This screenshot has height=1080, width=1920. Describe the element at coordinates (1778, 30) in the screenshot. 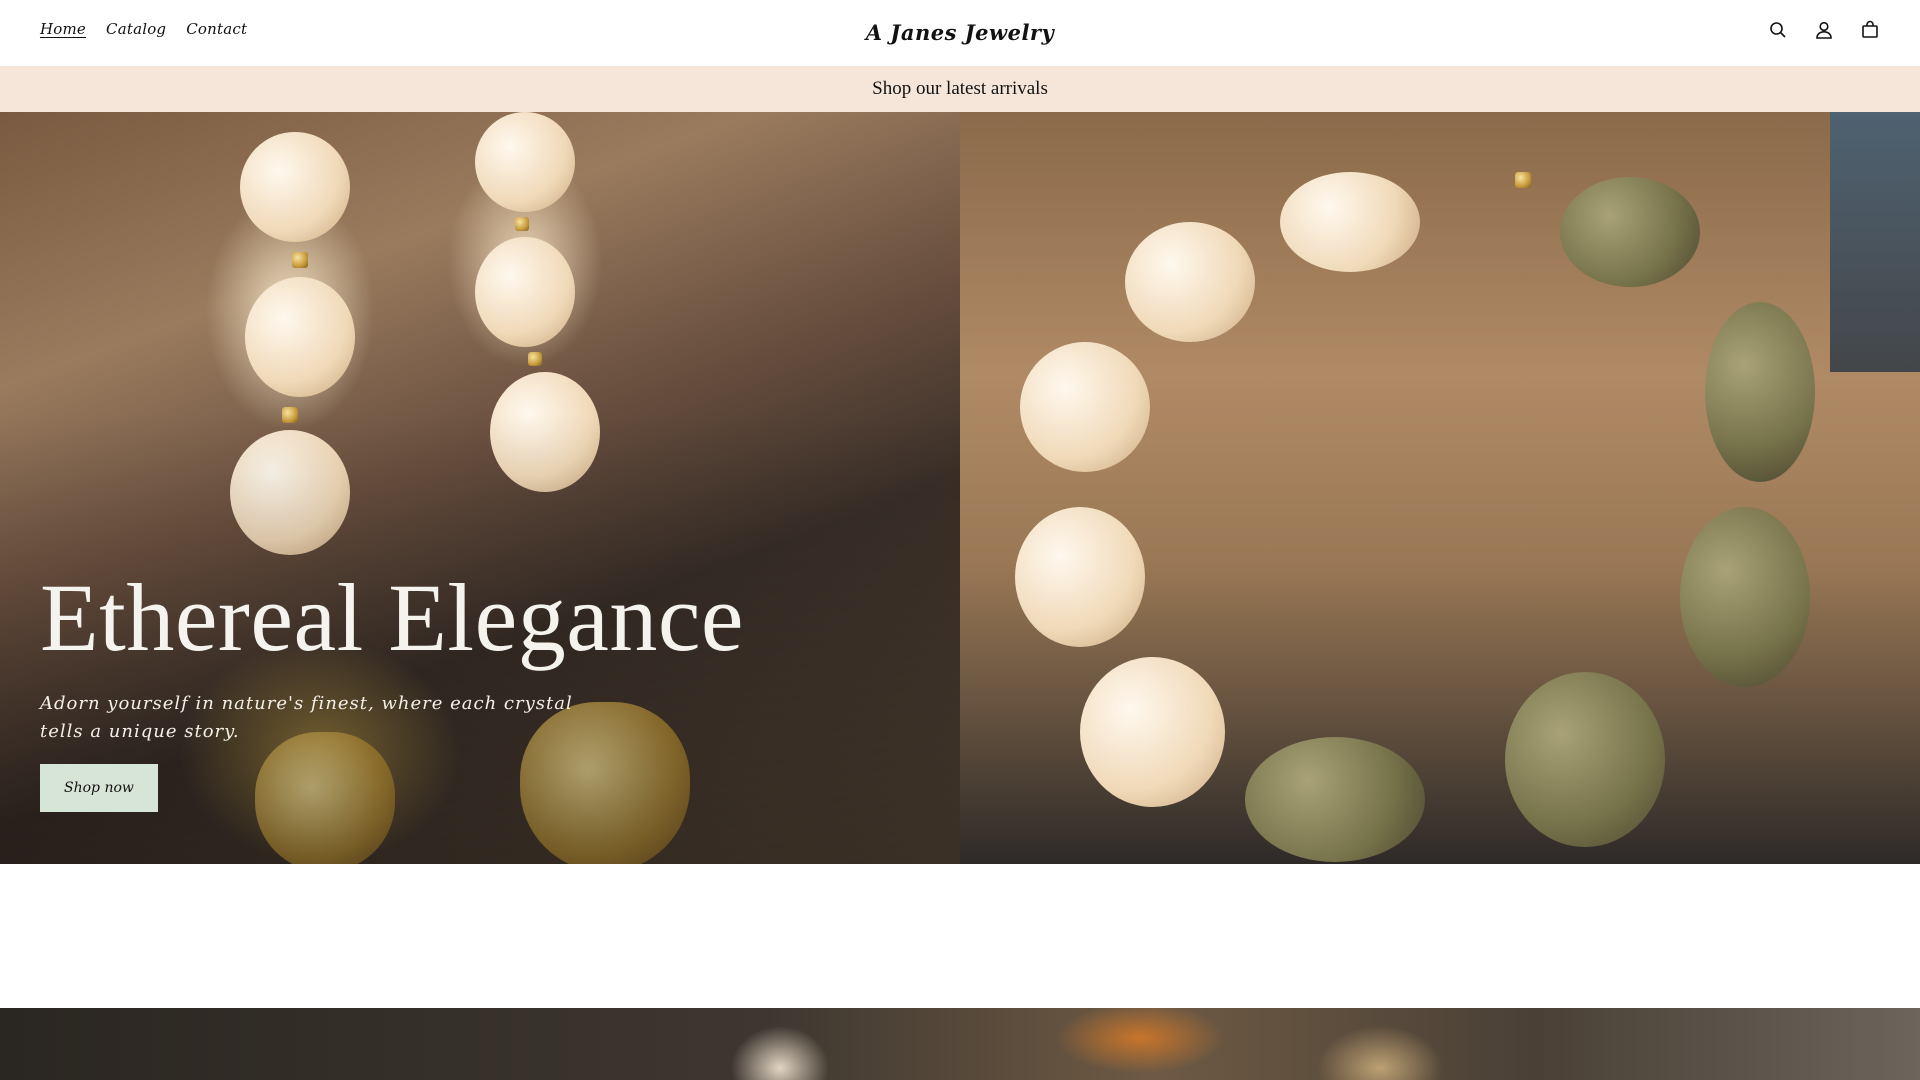

I see `search-icon` at that location.